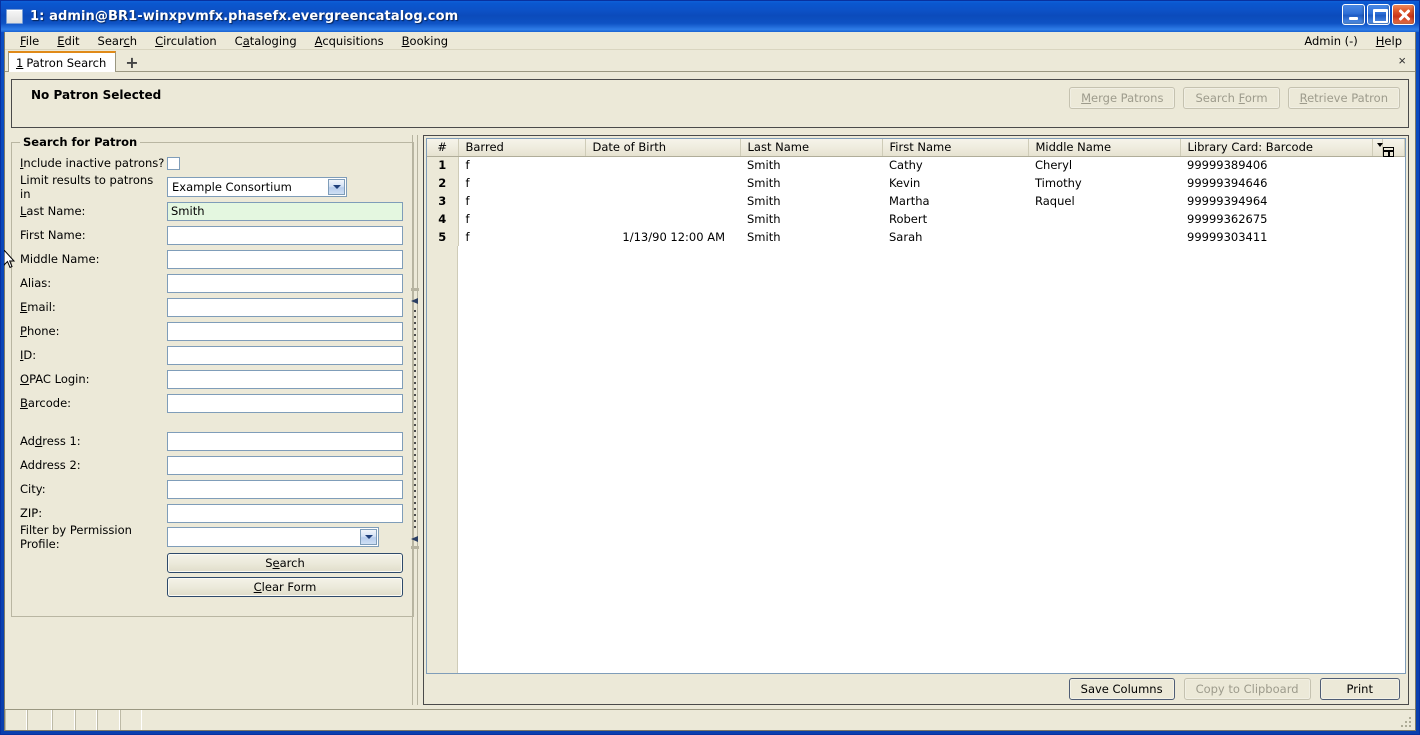 This screenshot has width=1420, height=735. I want to click on cell-filler, so click(1377, 201).